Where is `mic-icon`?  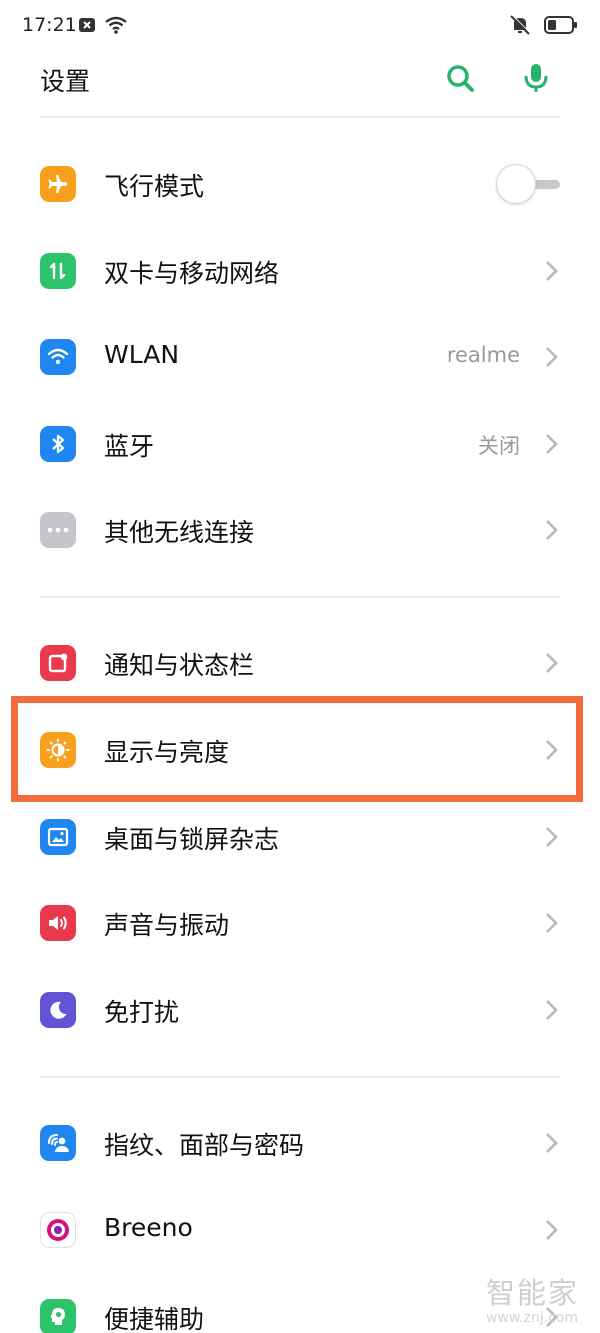
mic-icon is located at coordinates (536, 80).